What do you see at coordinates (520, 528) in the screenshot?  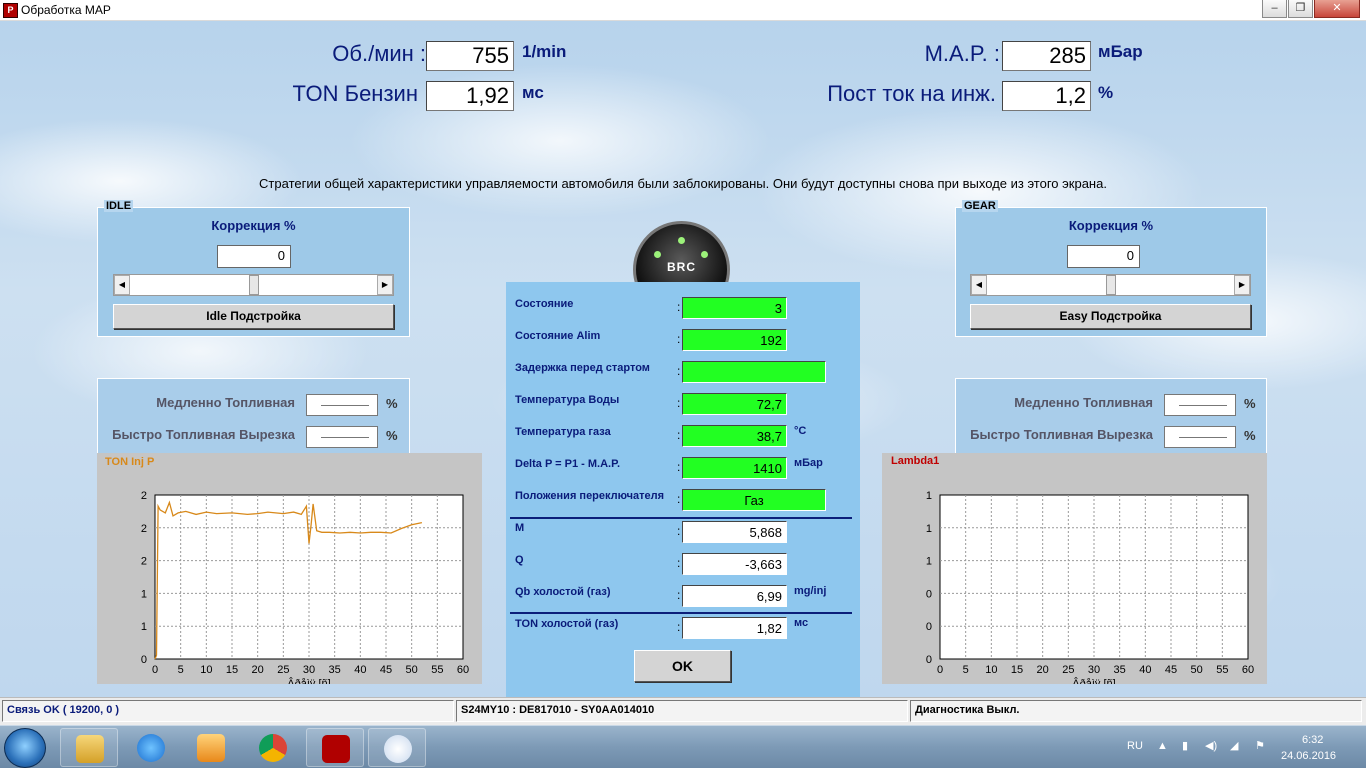 I see `status-row-label: M` at bounding box center [520, 528].